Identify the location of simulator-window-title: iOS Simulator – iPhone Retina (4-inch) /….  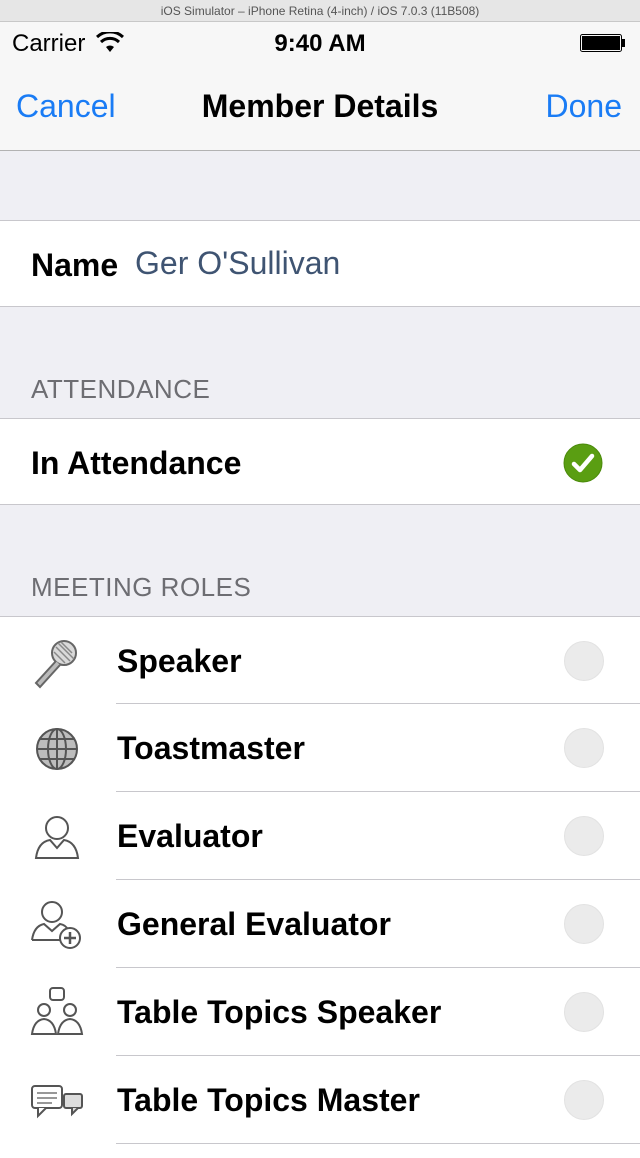
(320, 11).